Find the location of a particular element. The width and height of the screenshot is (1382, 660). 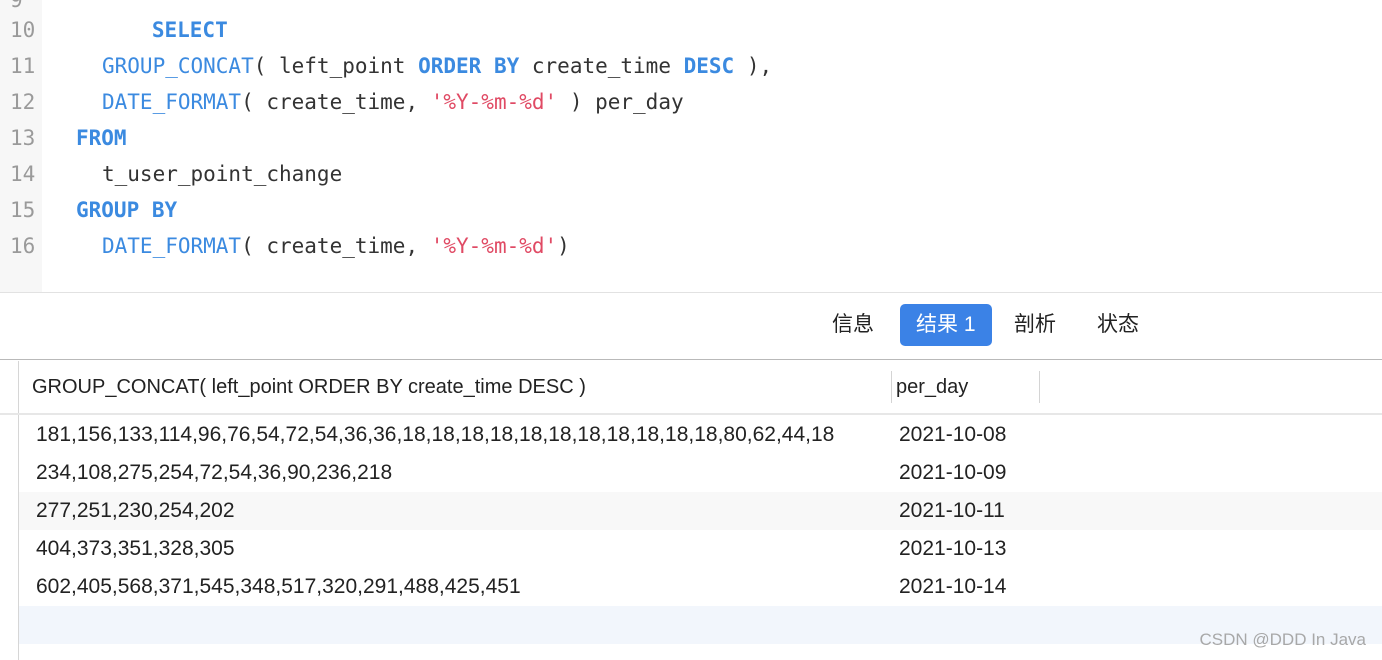

sql-text: ) is located at coordinates (563, 246).